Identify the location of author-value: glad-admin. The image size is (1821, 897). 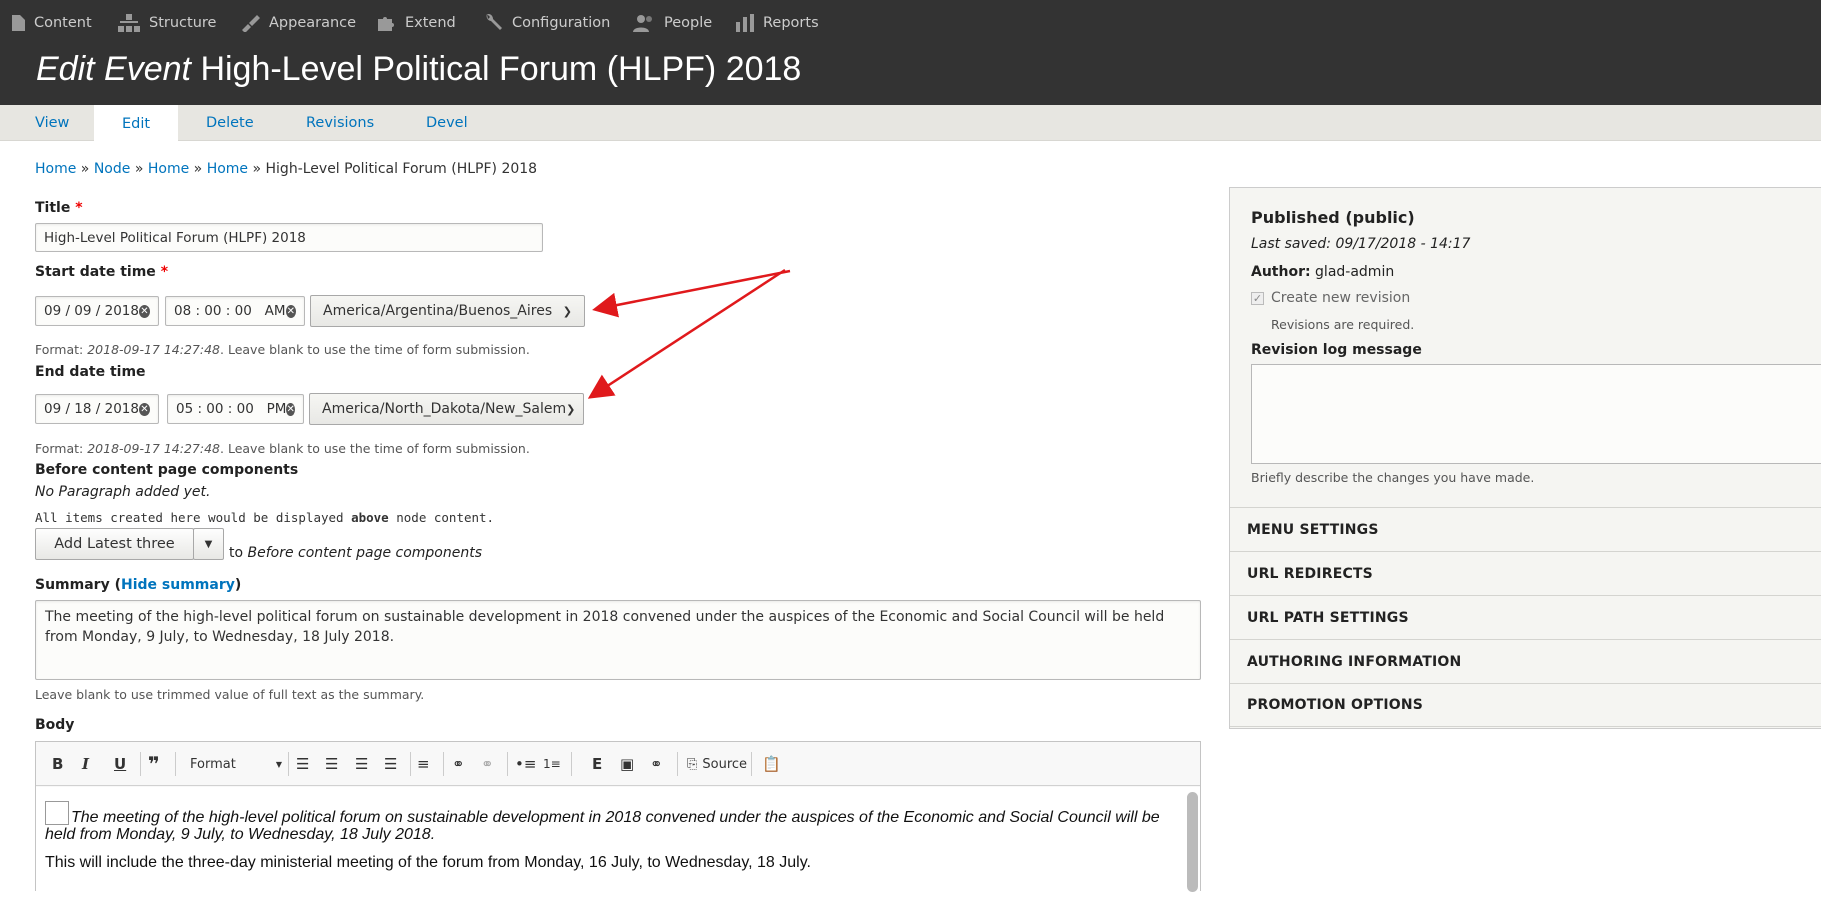
(1355, 272).